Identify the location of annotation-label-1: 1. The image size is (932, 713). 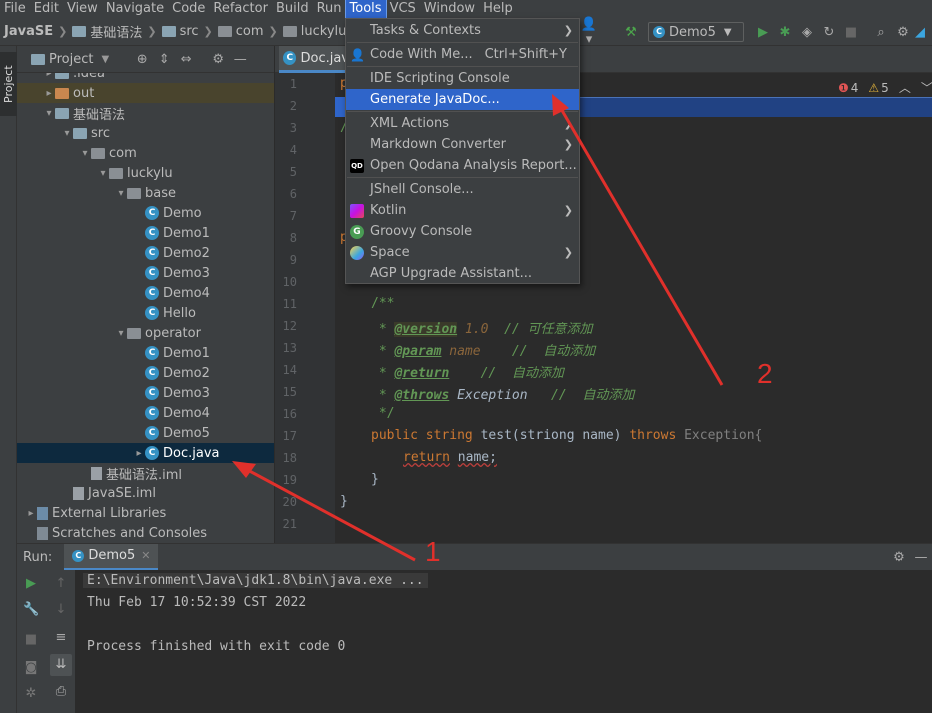
(433, 551).